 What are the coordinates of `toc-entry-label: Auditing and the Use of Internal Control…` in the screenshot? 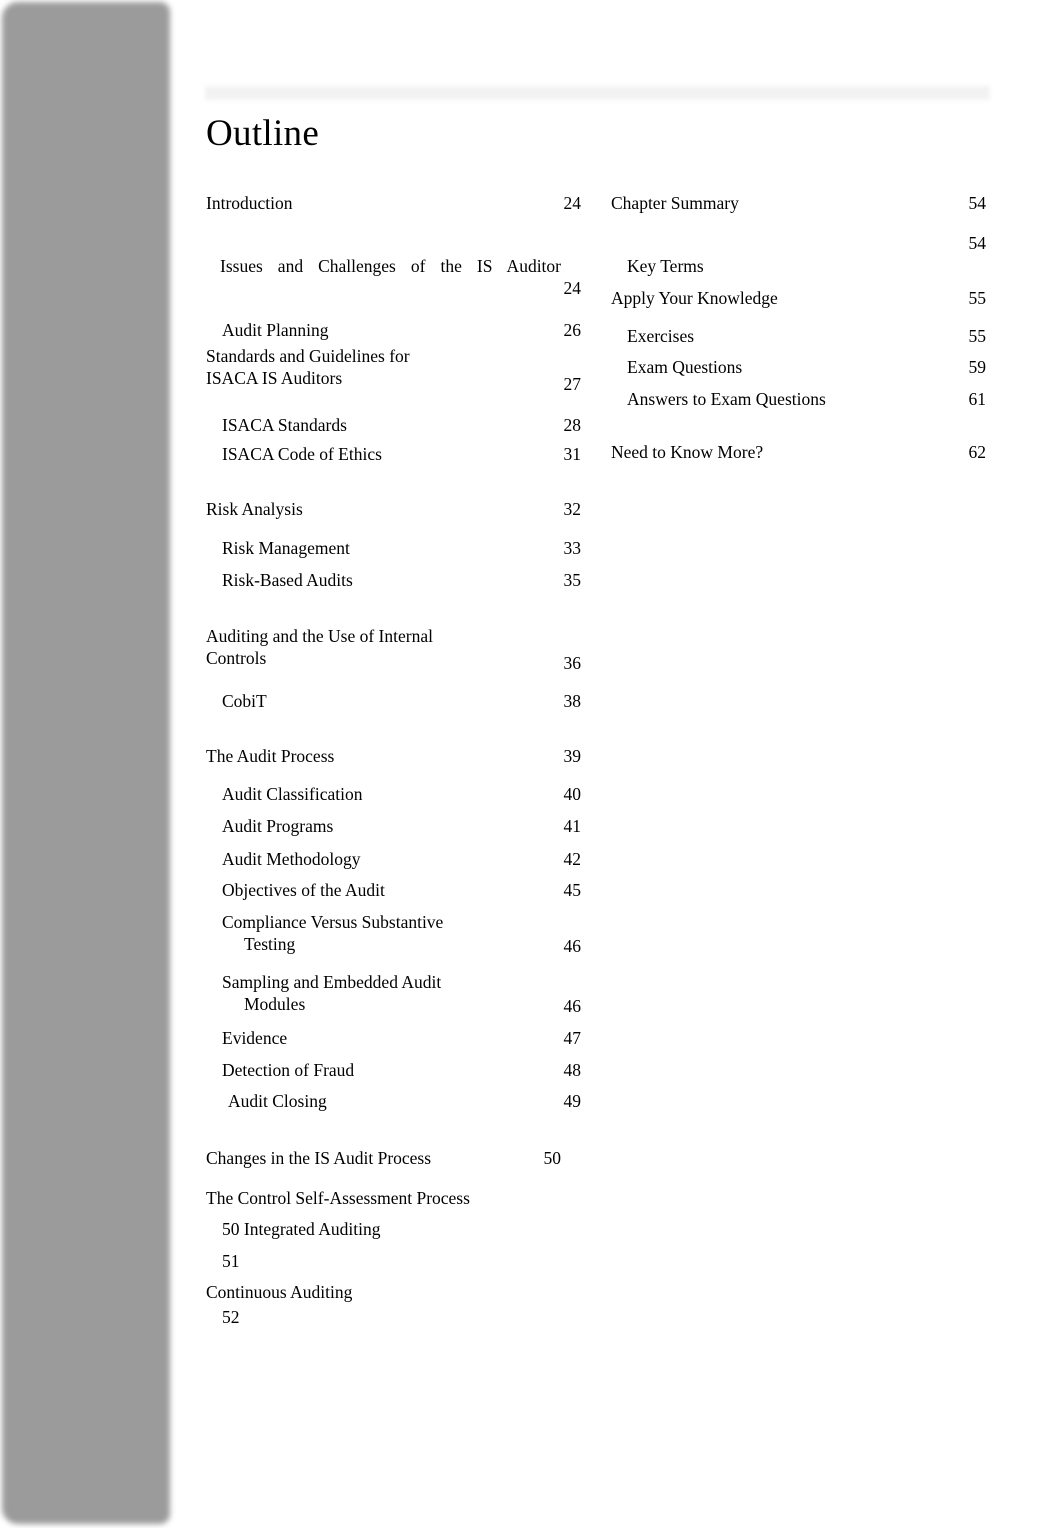 It's located at (319, 647).